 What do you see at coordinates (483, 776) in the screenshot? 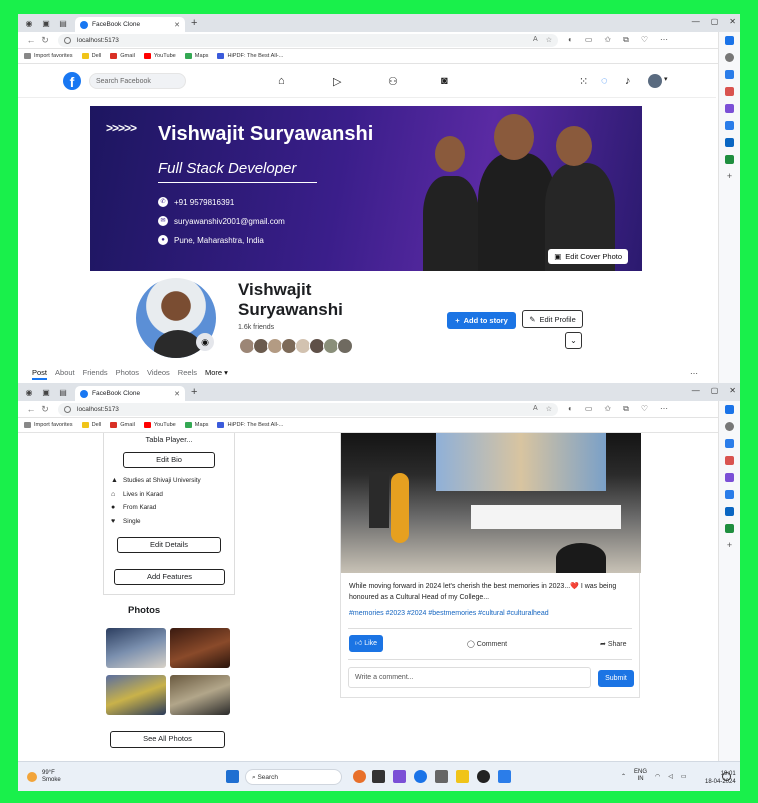
I see `dell-icon` at bounding box center [483, 776].